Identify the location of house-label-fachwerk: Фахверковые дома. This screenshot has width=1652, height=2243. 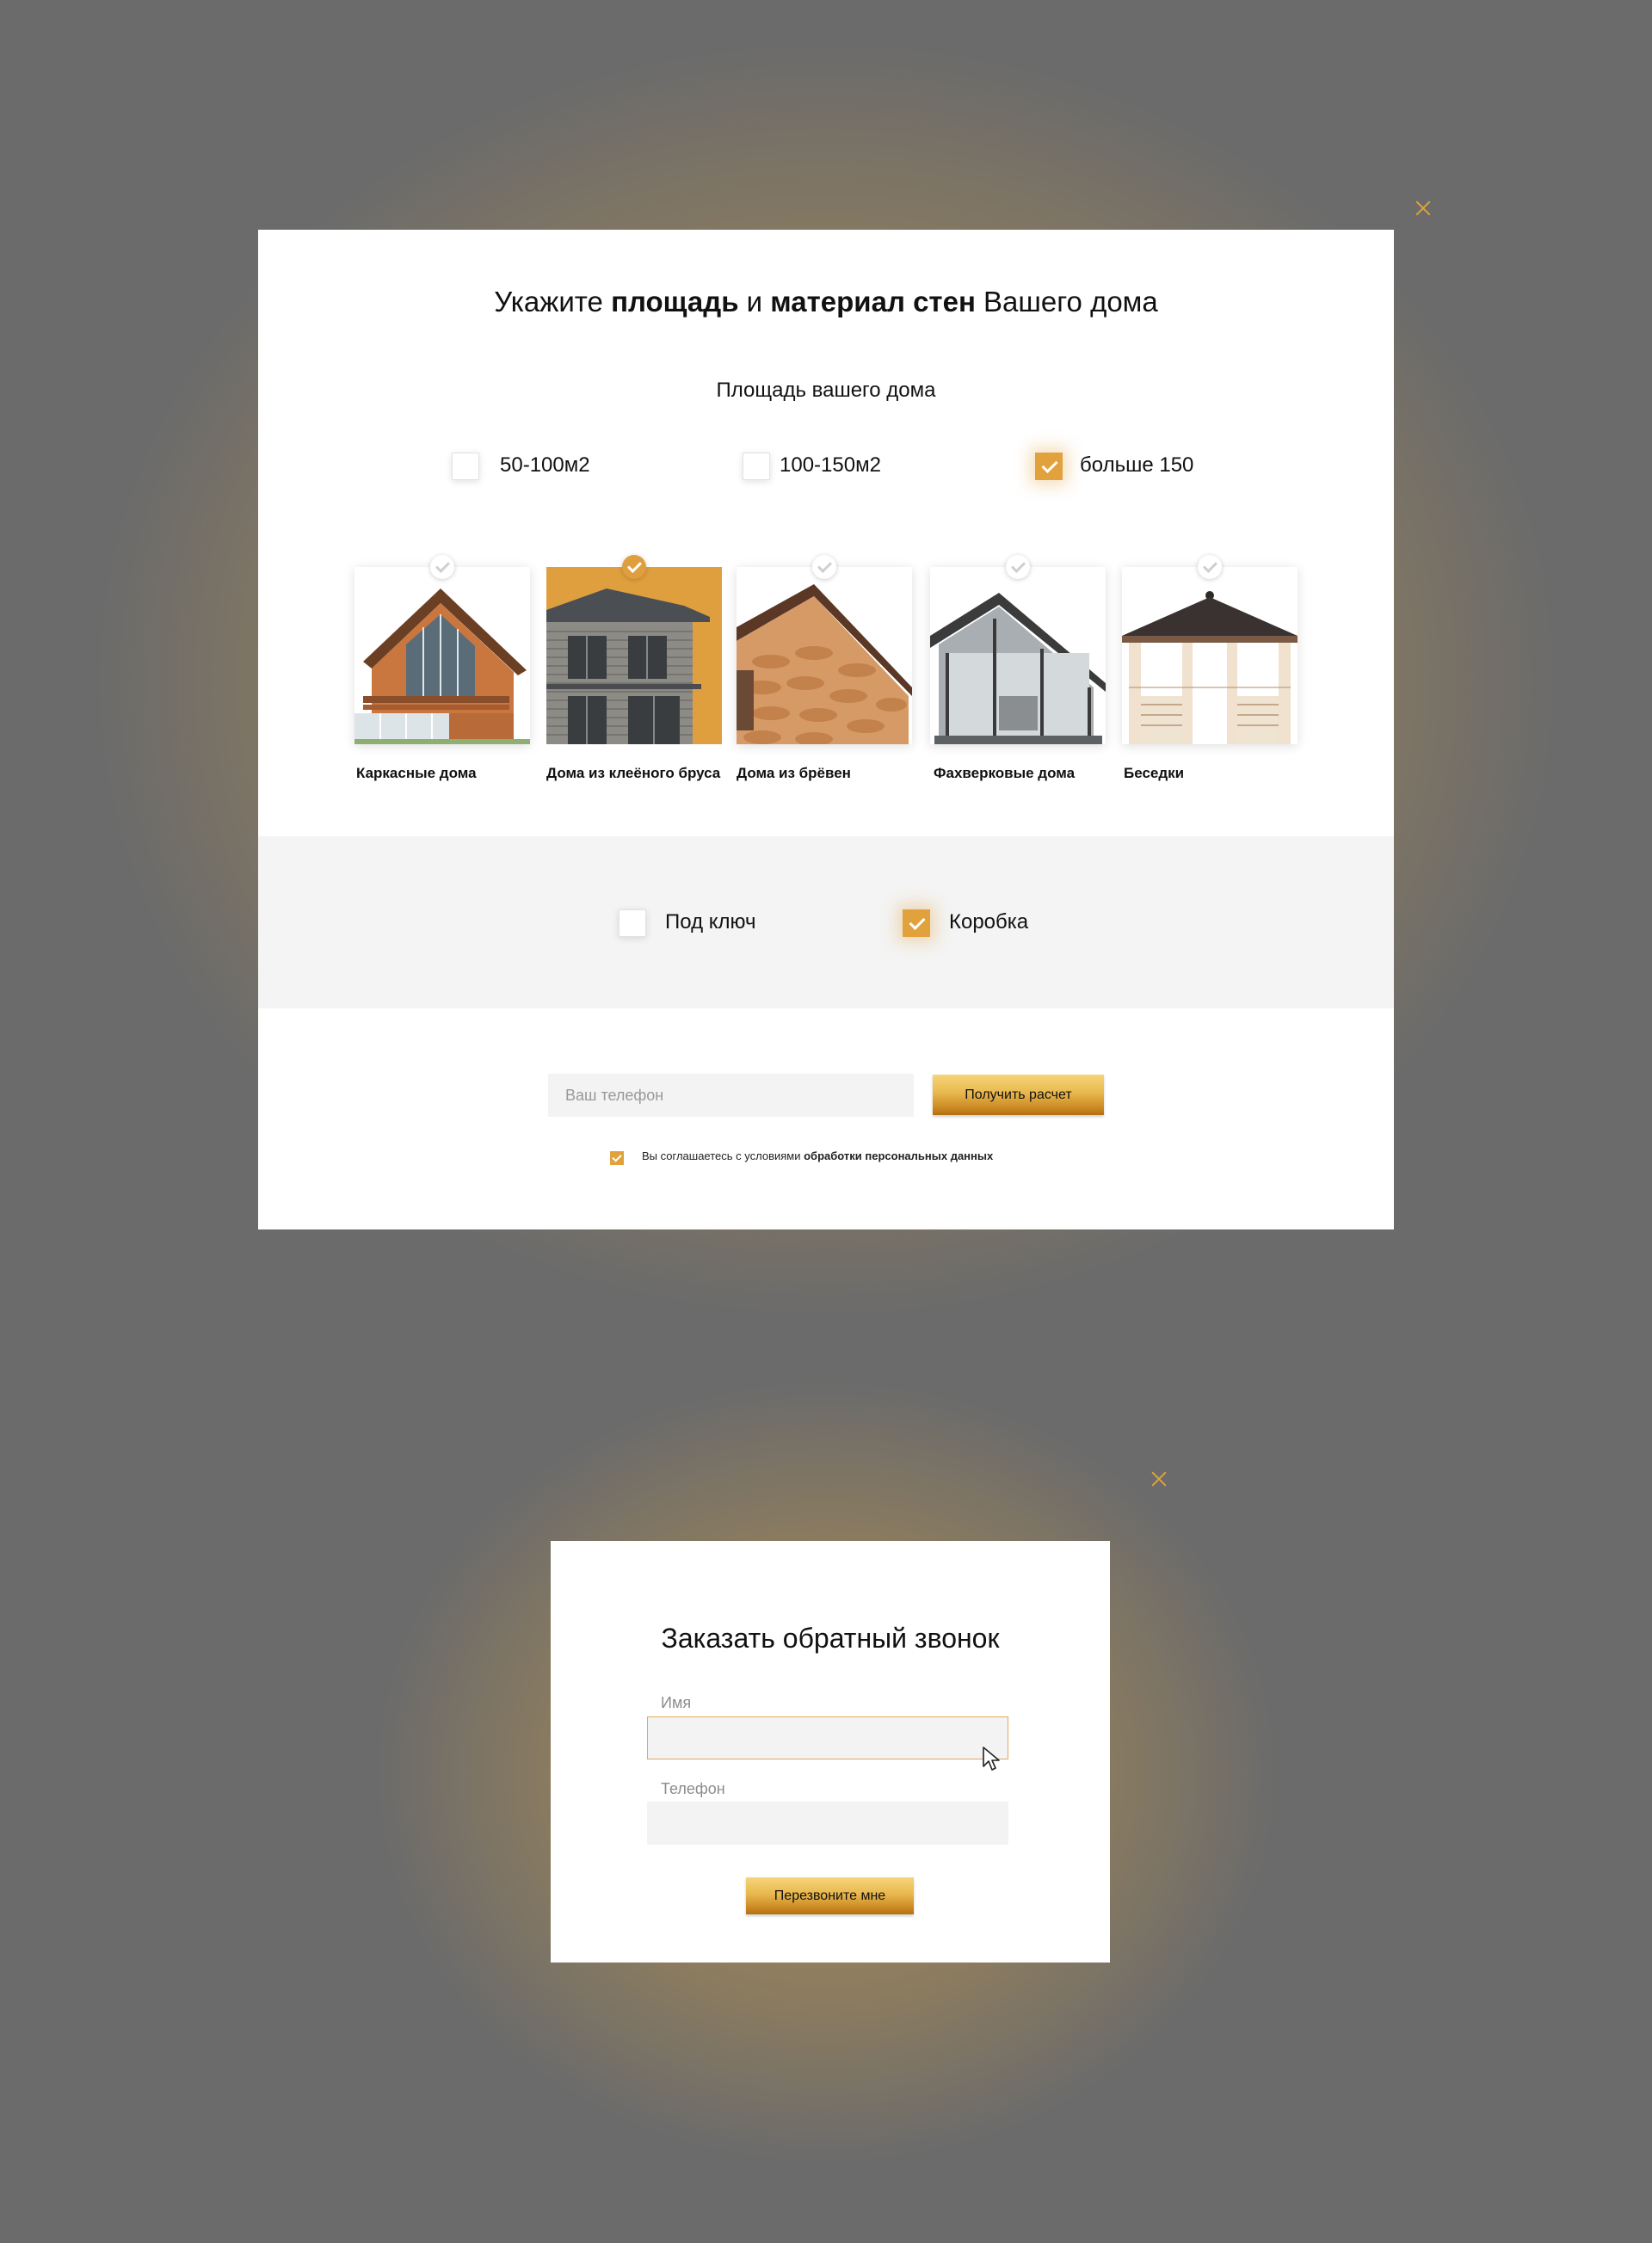
(1005, 773).